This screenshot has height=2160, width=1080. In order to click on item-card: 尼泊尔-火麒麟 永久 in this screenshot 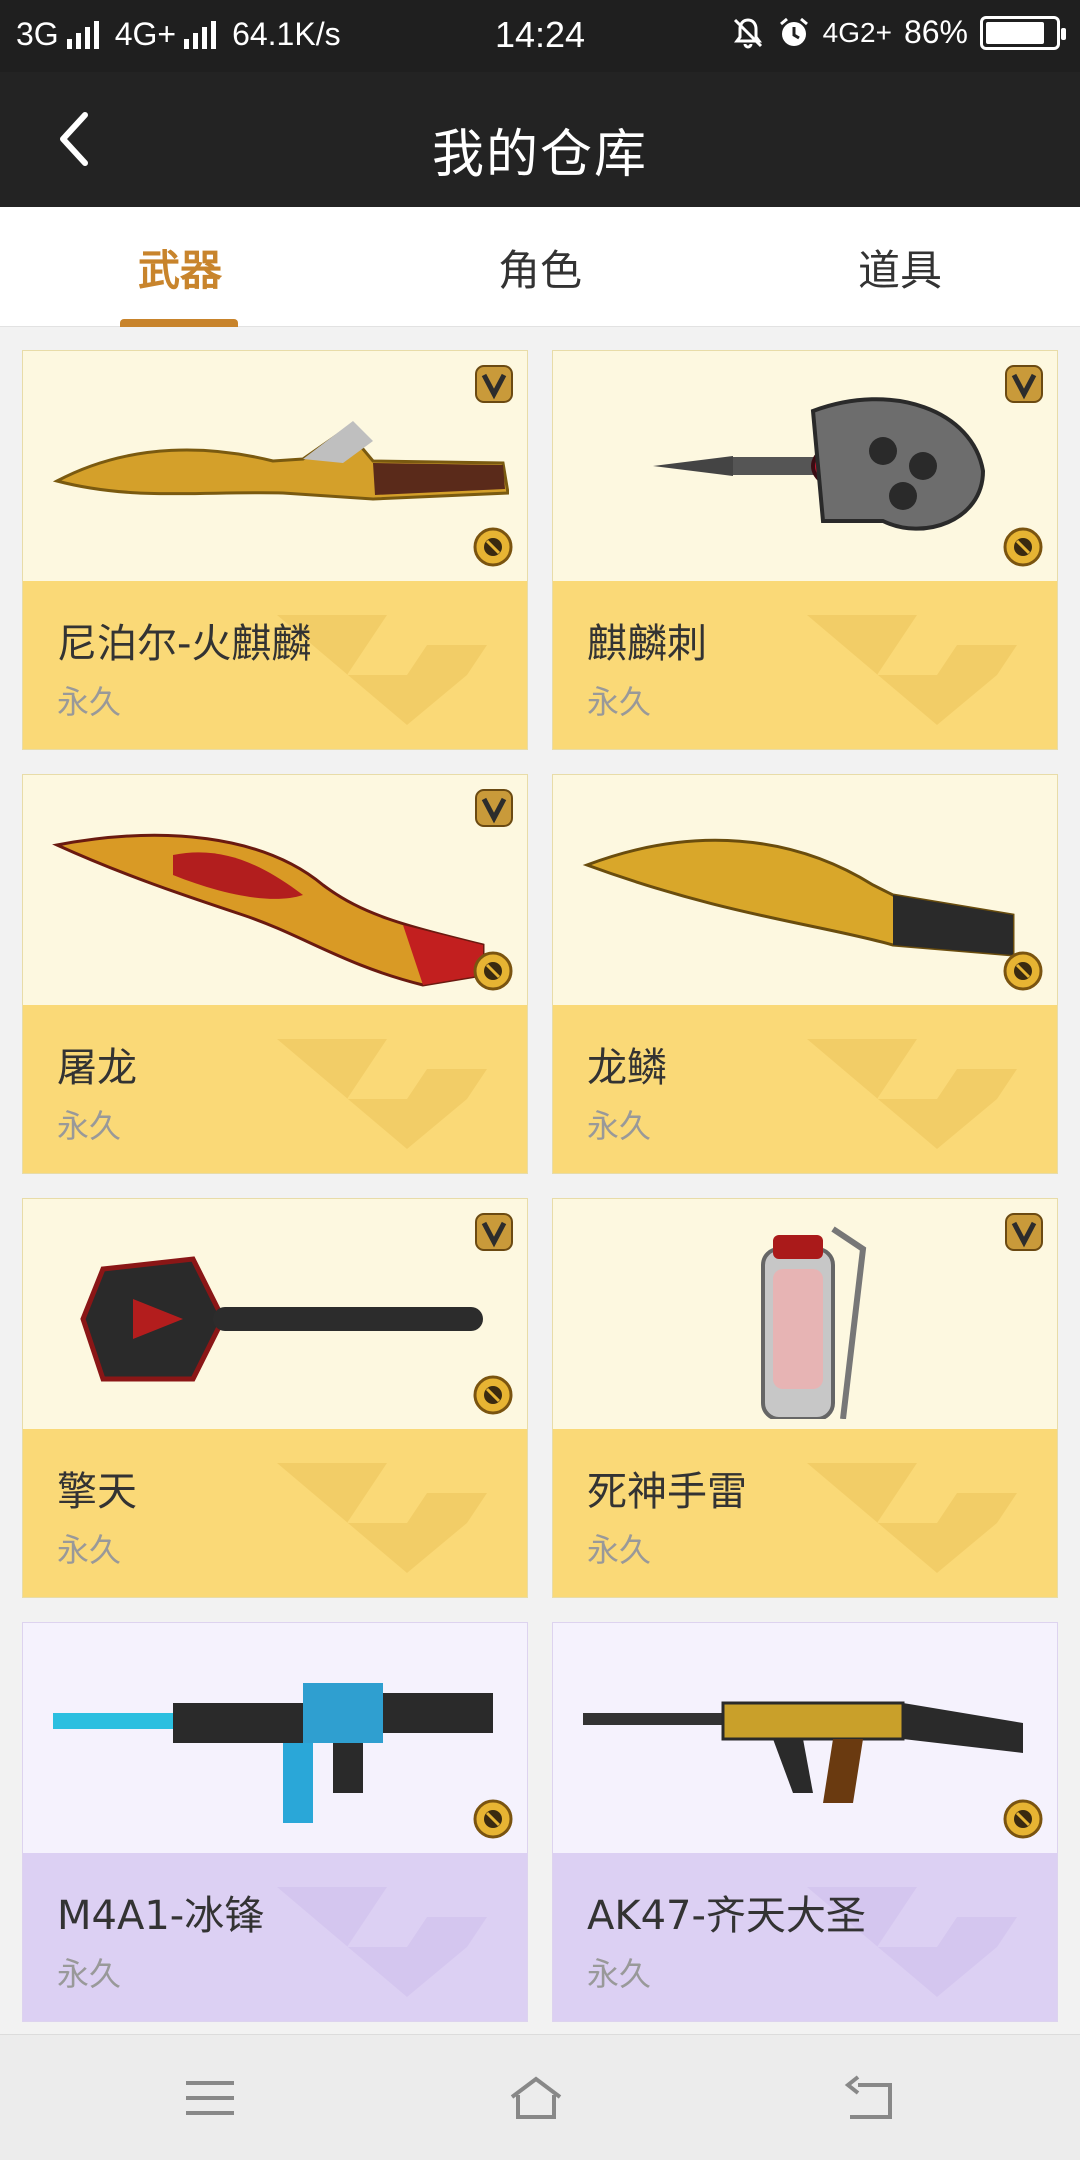, I will do `click(275, 550)`.